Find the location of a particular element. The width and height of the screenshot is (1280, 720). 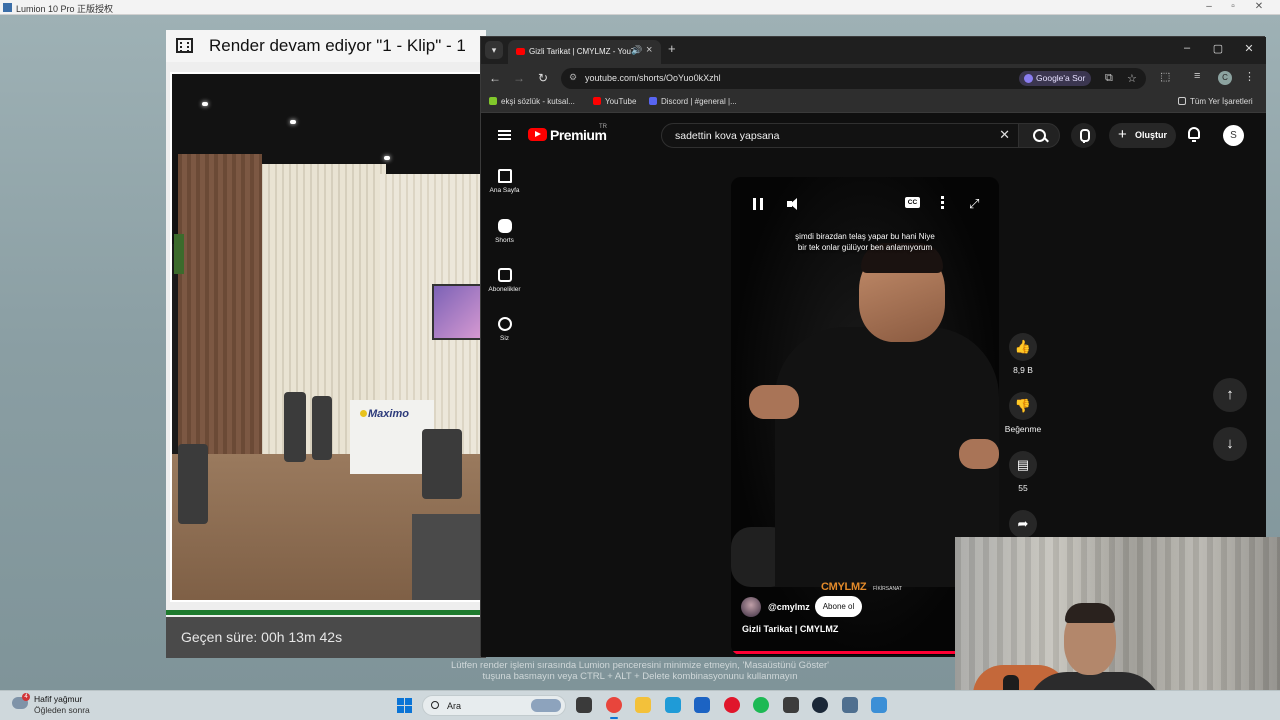

forward-icon: → is located at coordinates (519, 78).